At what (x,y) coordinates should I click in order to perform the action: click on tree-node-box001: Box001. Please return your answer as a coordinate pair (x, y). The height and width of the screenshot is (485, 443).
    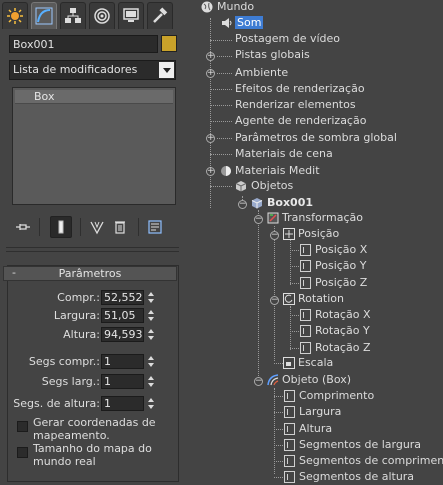
    Looking at the image, I should click on (282, 203).